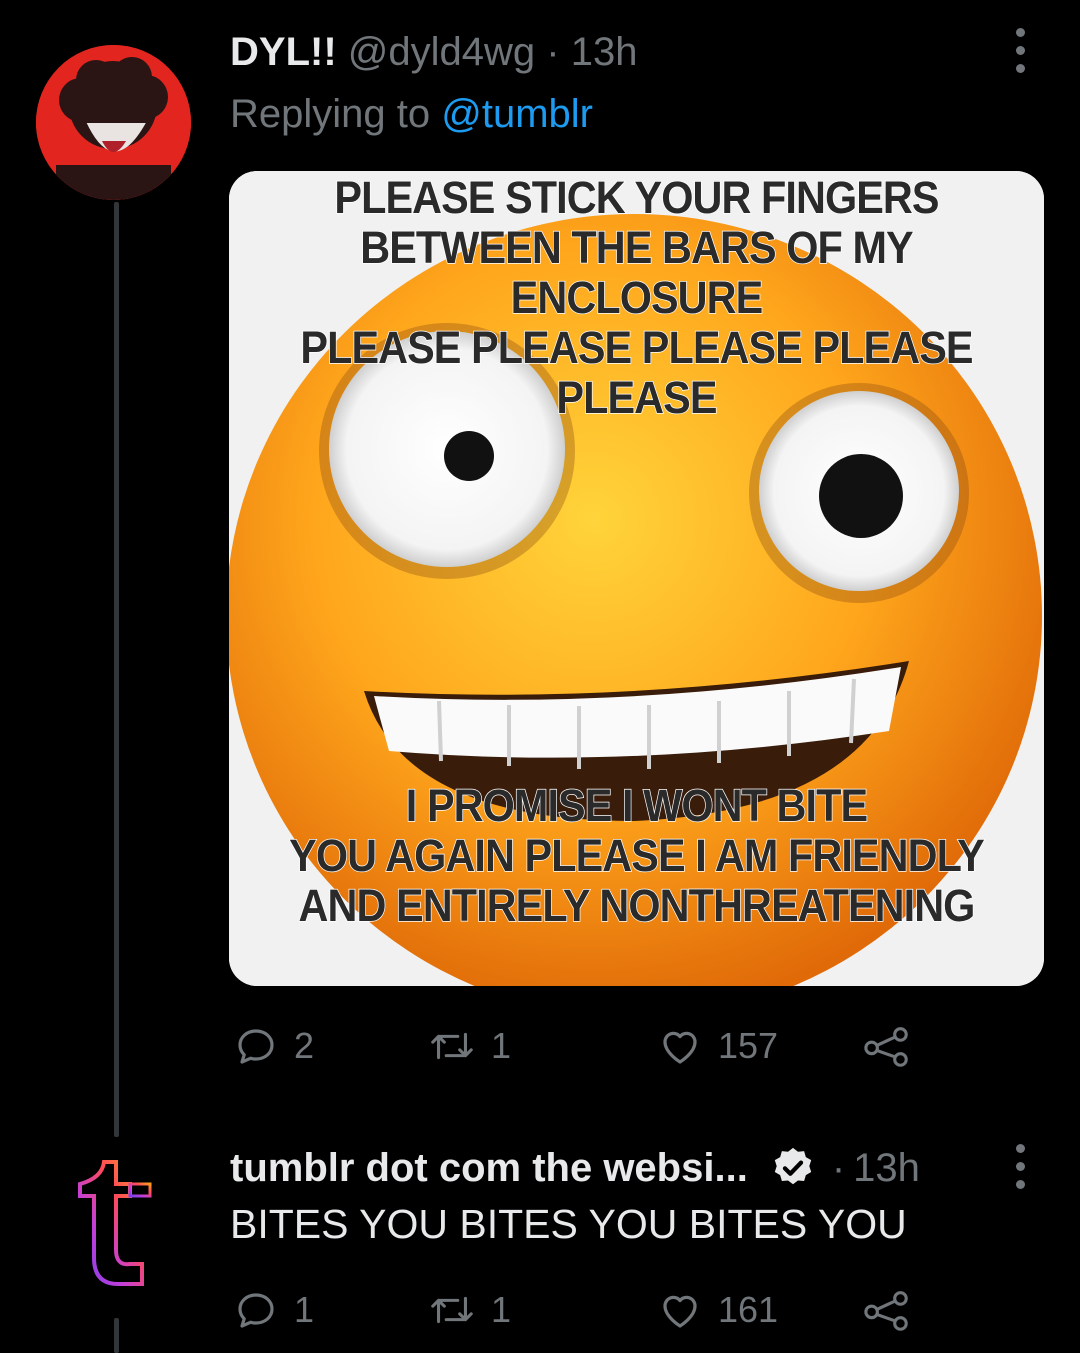 The width and height of the screenshot is (1080, 1353). Describe the element at coordinates (113, 122) in the screenshot. I see `avatar` at that location.